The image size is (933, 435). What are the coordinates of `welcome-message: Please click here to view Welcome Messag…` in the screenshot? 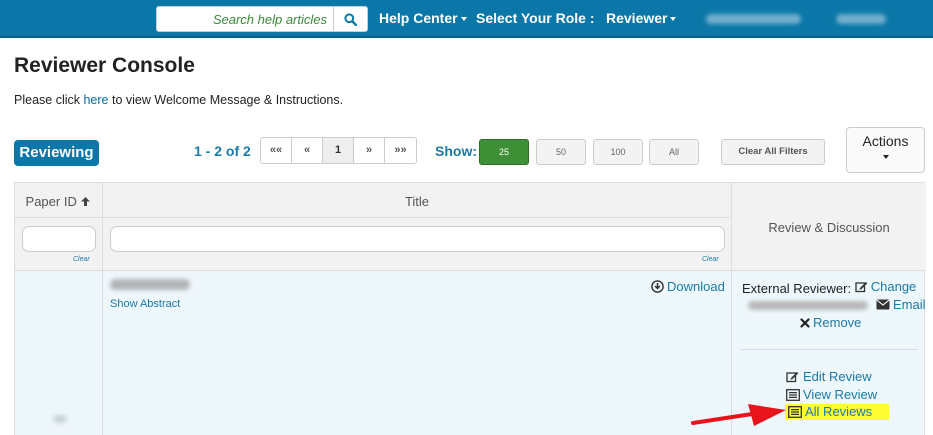 It's located at (178, 100).